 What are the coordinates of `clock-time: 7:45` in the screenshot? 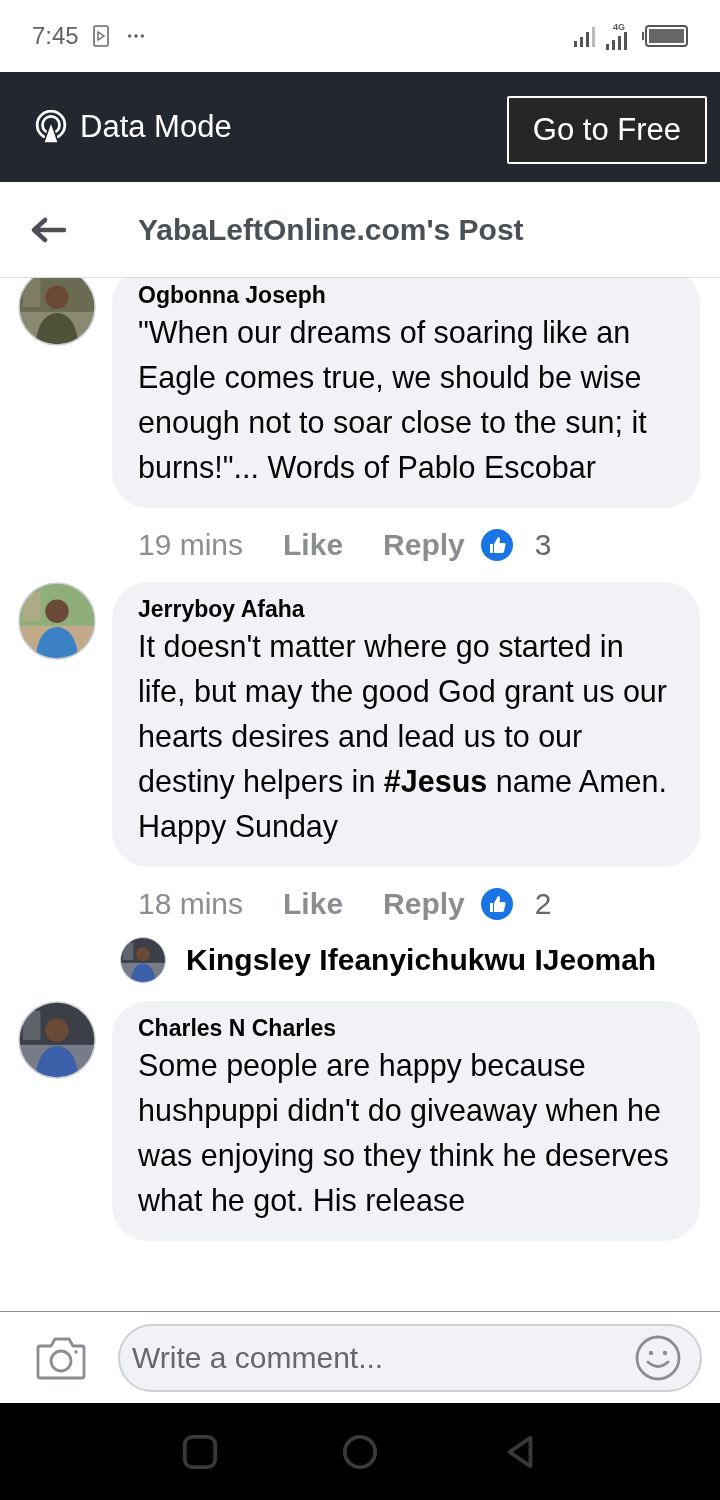 It's located at (55, 36).